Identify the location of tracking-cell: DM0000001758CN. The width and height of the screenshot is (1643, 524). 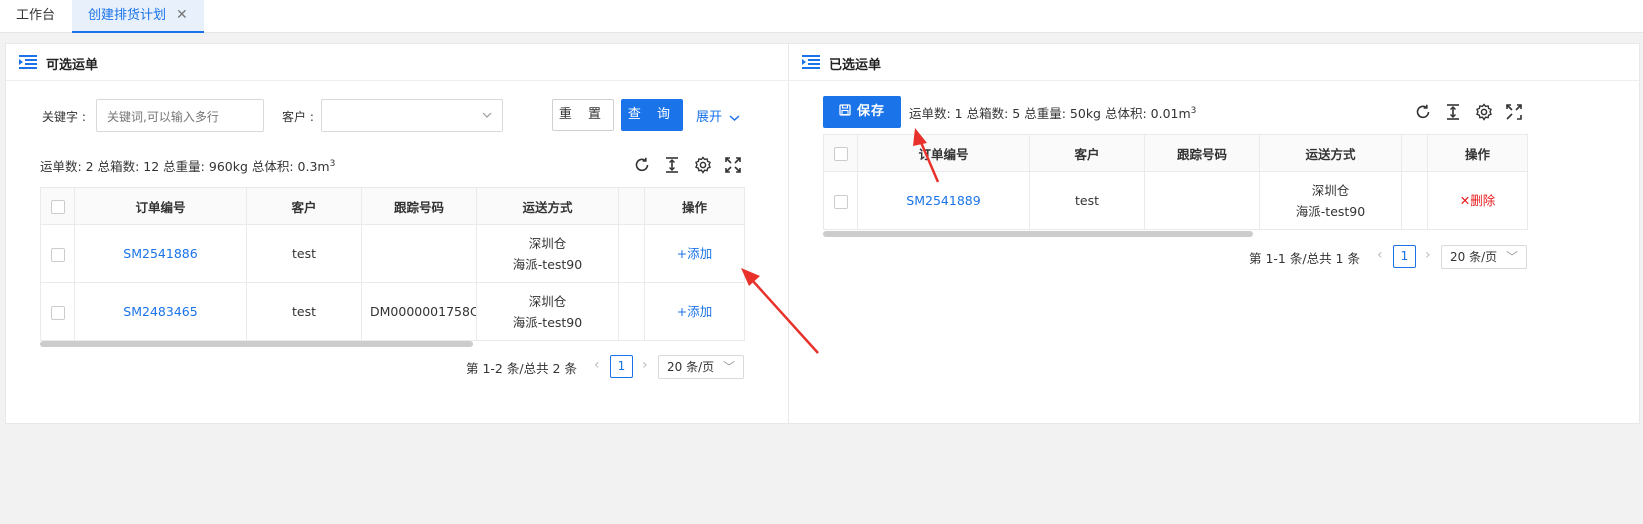
(419, 311).